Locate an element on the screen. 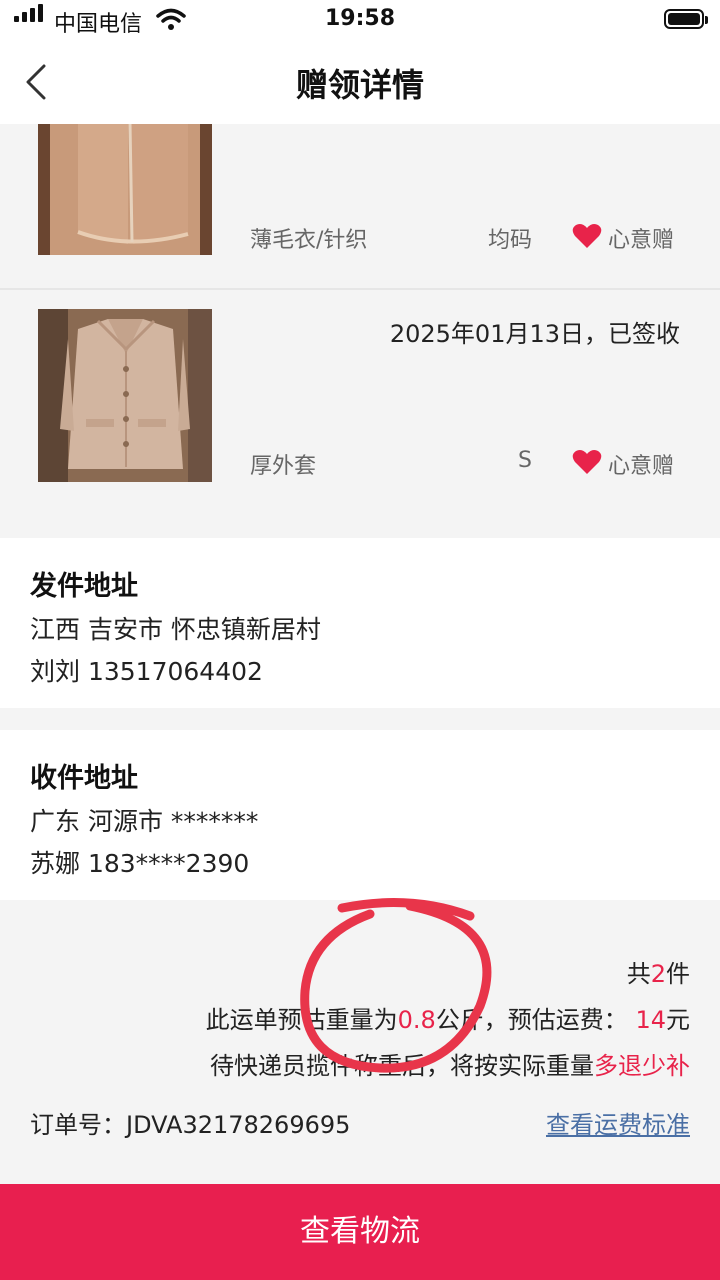 The width and height of the screenshot is (720, 1280). item-category: 厚外套 is located at coordinates (283, 466).